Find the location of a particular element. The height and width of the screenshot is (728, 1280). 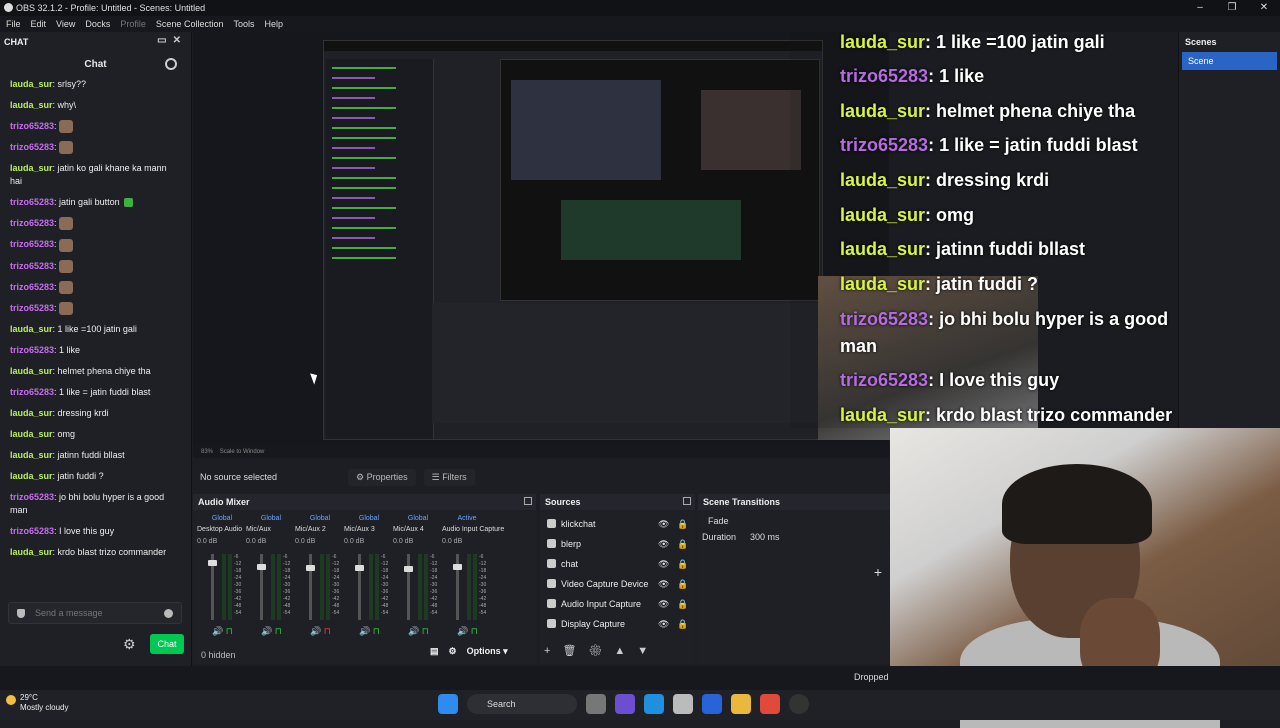

link-icon: ⚙ is located at coordinates (453, 651).